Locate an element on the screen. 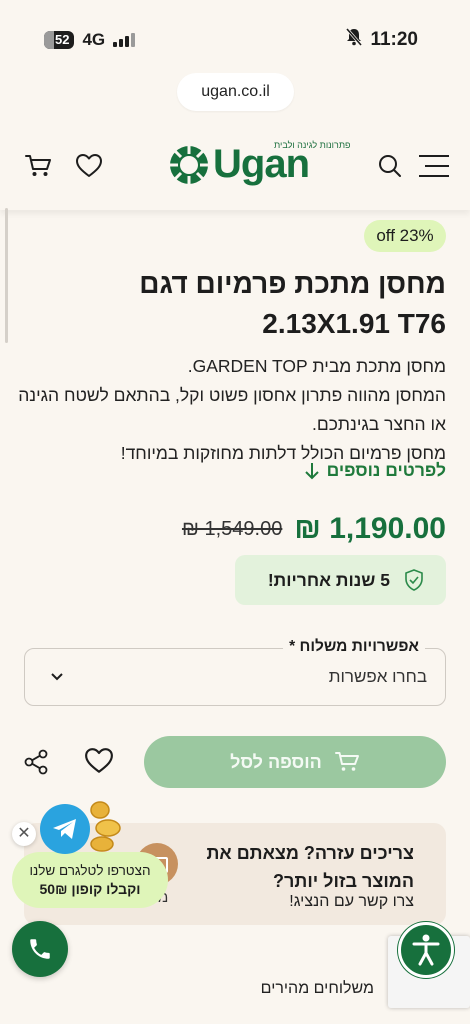 Image resolution: width=470 pixels, height=1024 pixels. shipping-select: אפשרויות משלוח * בחרו אפשרות is located at coordinates (235, 672).